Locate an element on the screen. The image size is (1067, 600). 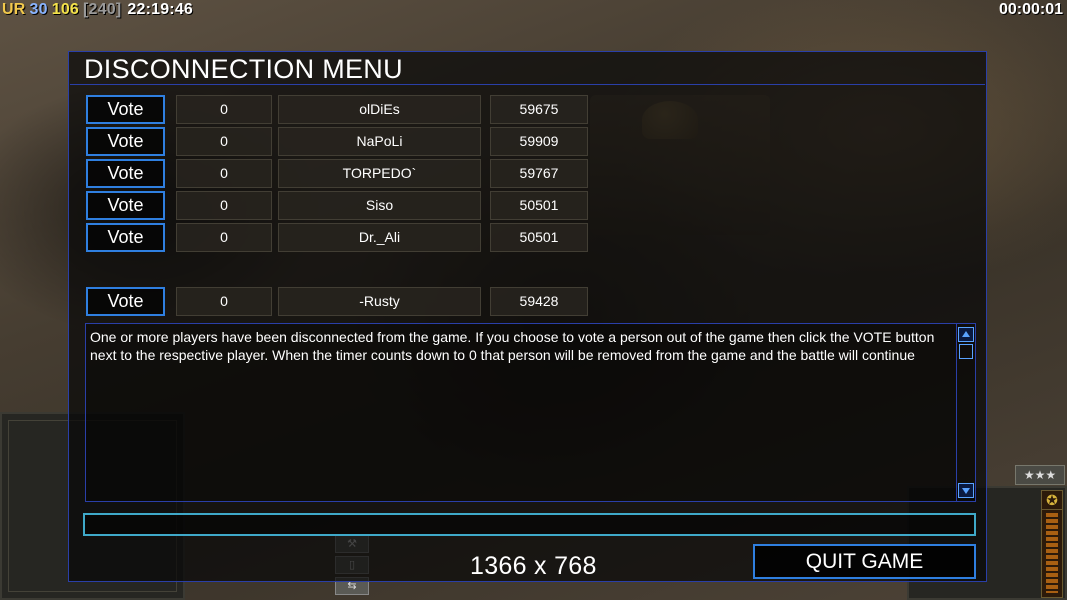
player-row: Vote 0 olDiEs 59675 is located at coordinates (337, 109).